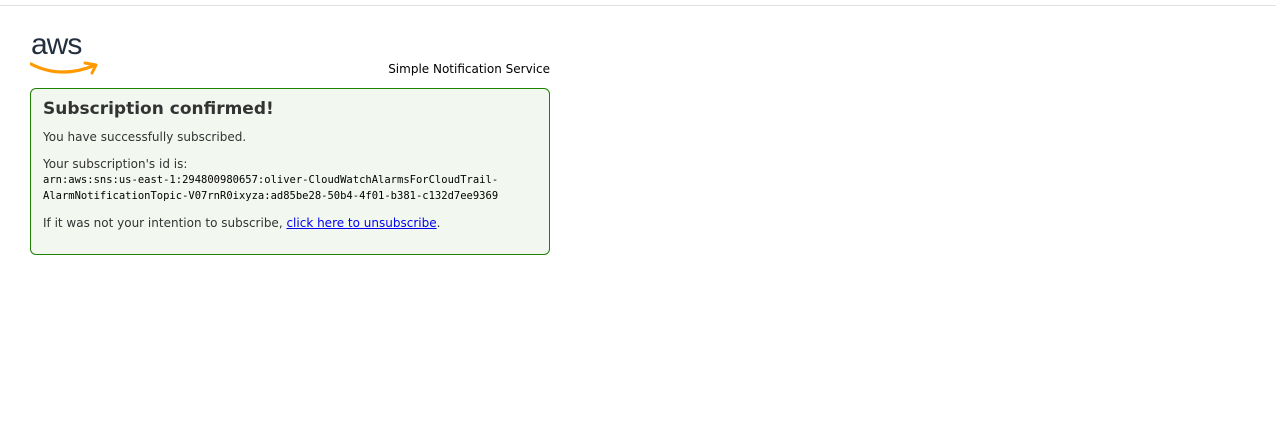  Describe the element at coordinates (290, 58) in the screenshot. I see `page-header: aws Simple Notification Service` at that location.